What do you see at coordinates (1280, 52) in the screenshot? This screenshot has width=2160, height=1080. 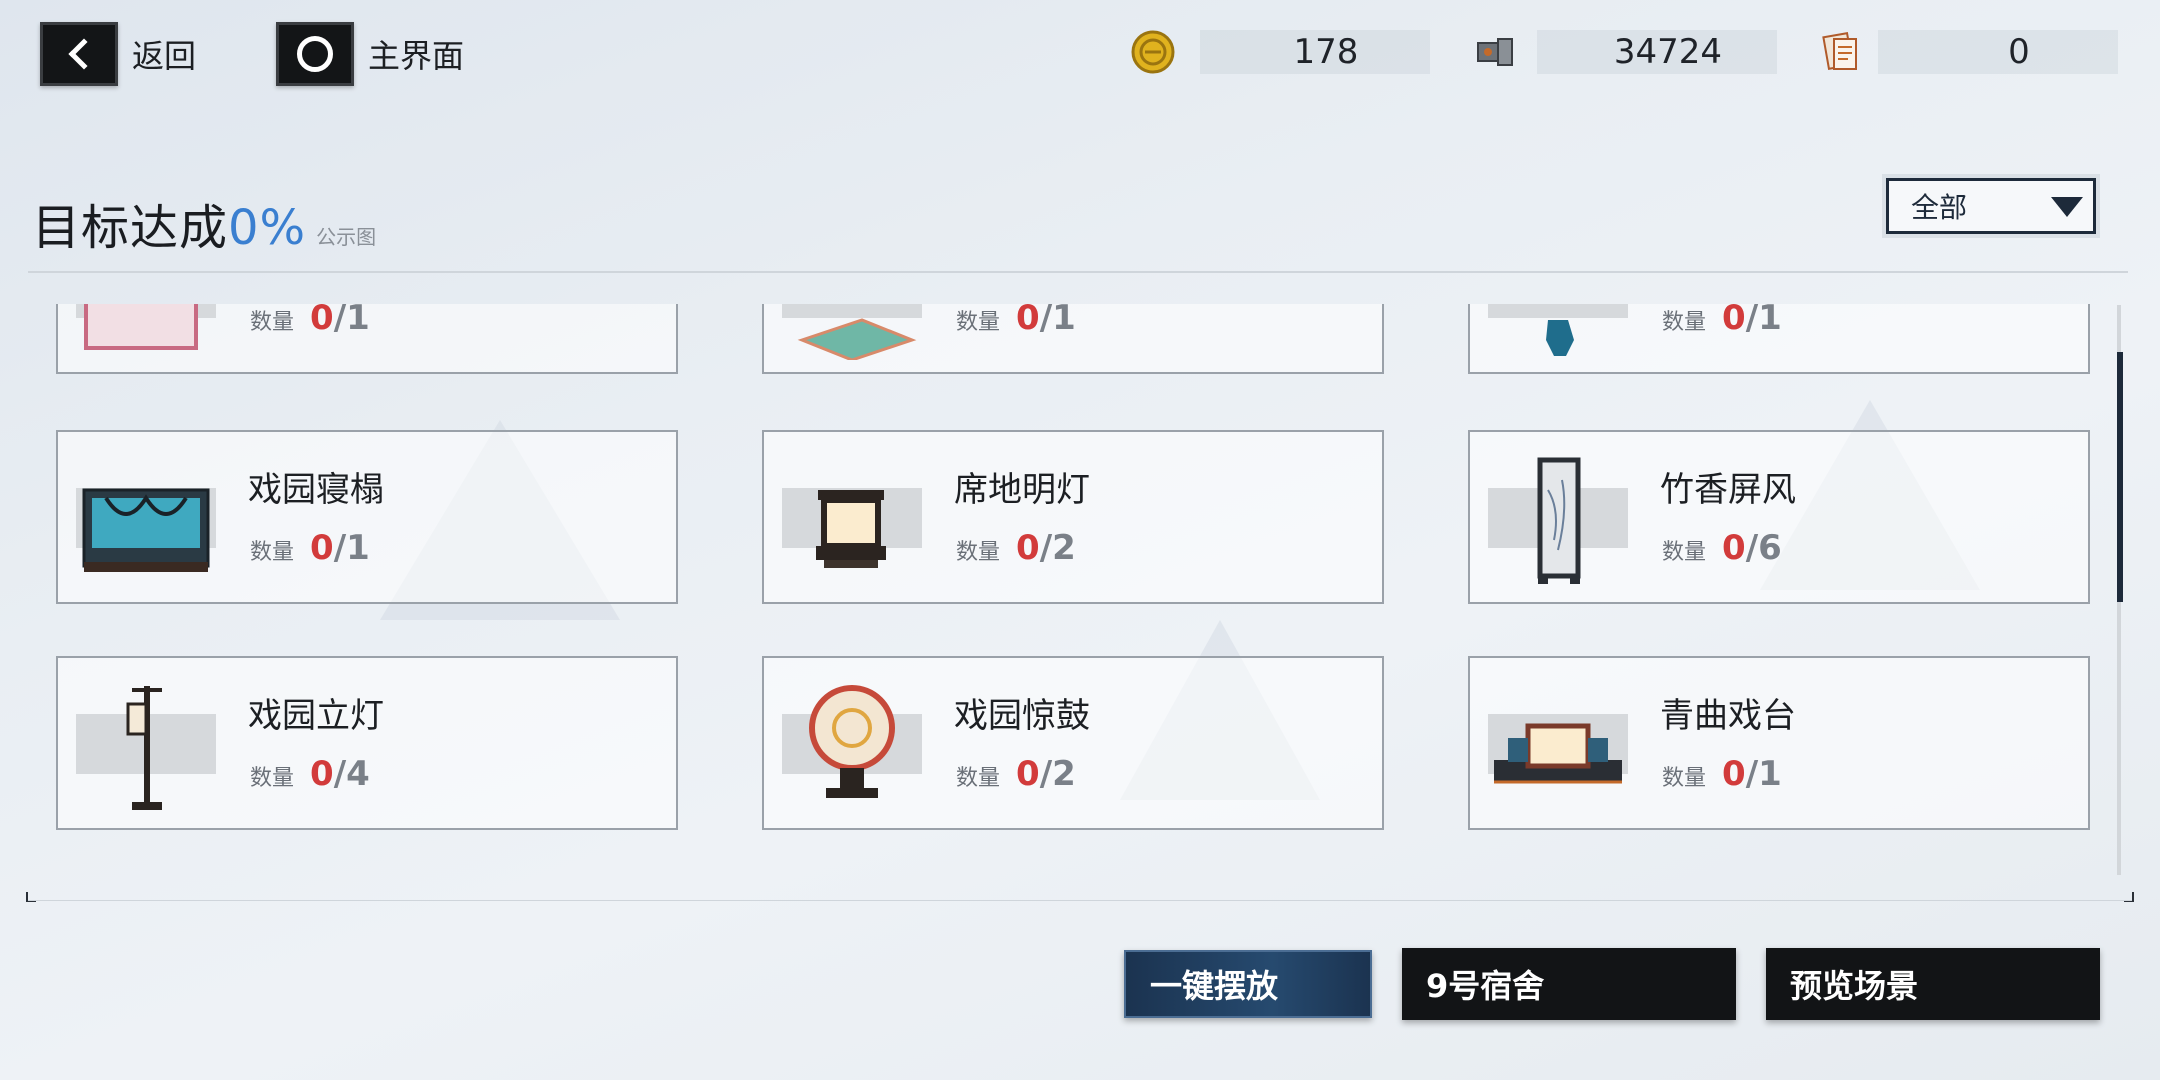 I see `resource-gold: 178` at bounding box center [1280, 52].